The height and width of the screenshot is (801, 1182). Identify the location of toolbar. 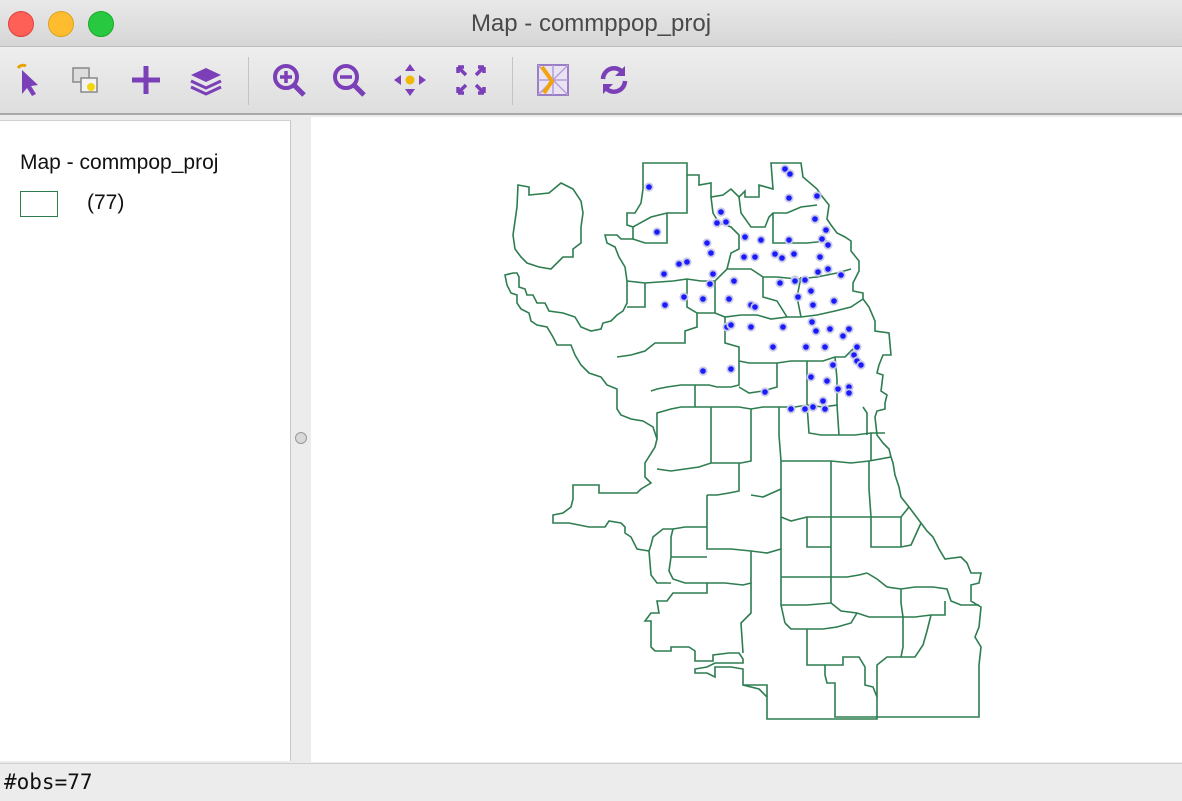
(591, 81).